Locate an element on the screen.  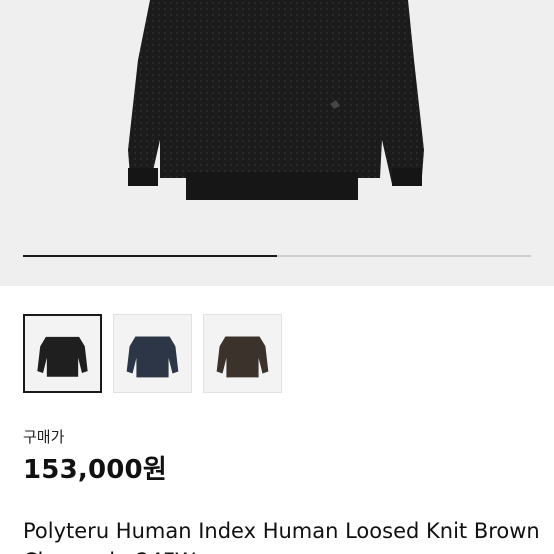
thumbnail-black is located at coordinates (62, 353).